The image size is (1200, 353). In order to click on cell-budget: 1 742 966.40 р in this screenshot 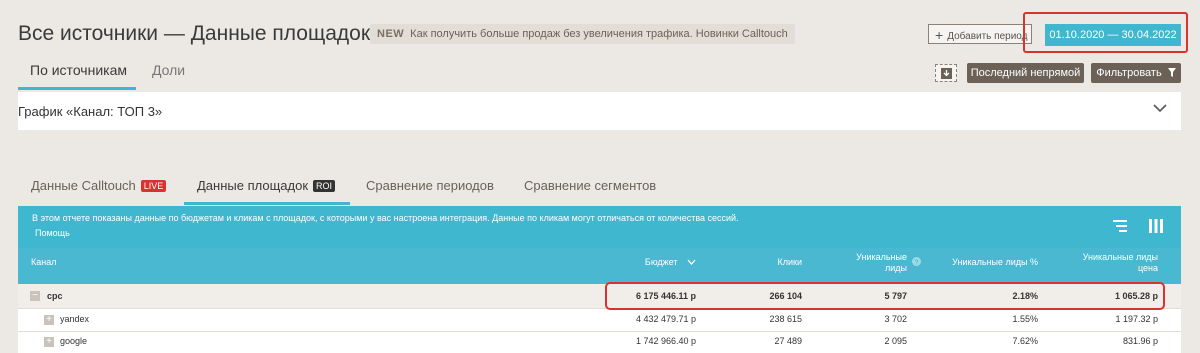, I will do `click(665, 341)`.